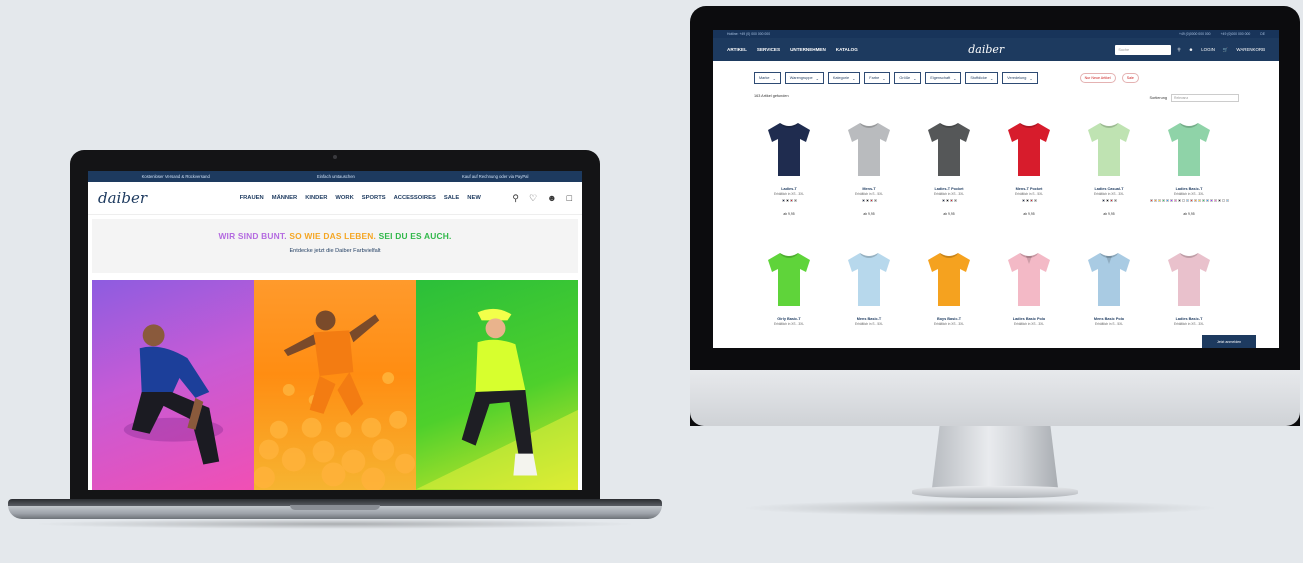 The width and height of the screenshot is (1303, 563). Describe the element at coordinates (982, 78) in the screenshot. I see `filter-stoffdicke: Stoffdicke ⌄` at that location.